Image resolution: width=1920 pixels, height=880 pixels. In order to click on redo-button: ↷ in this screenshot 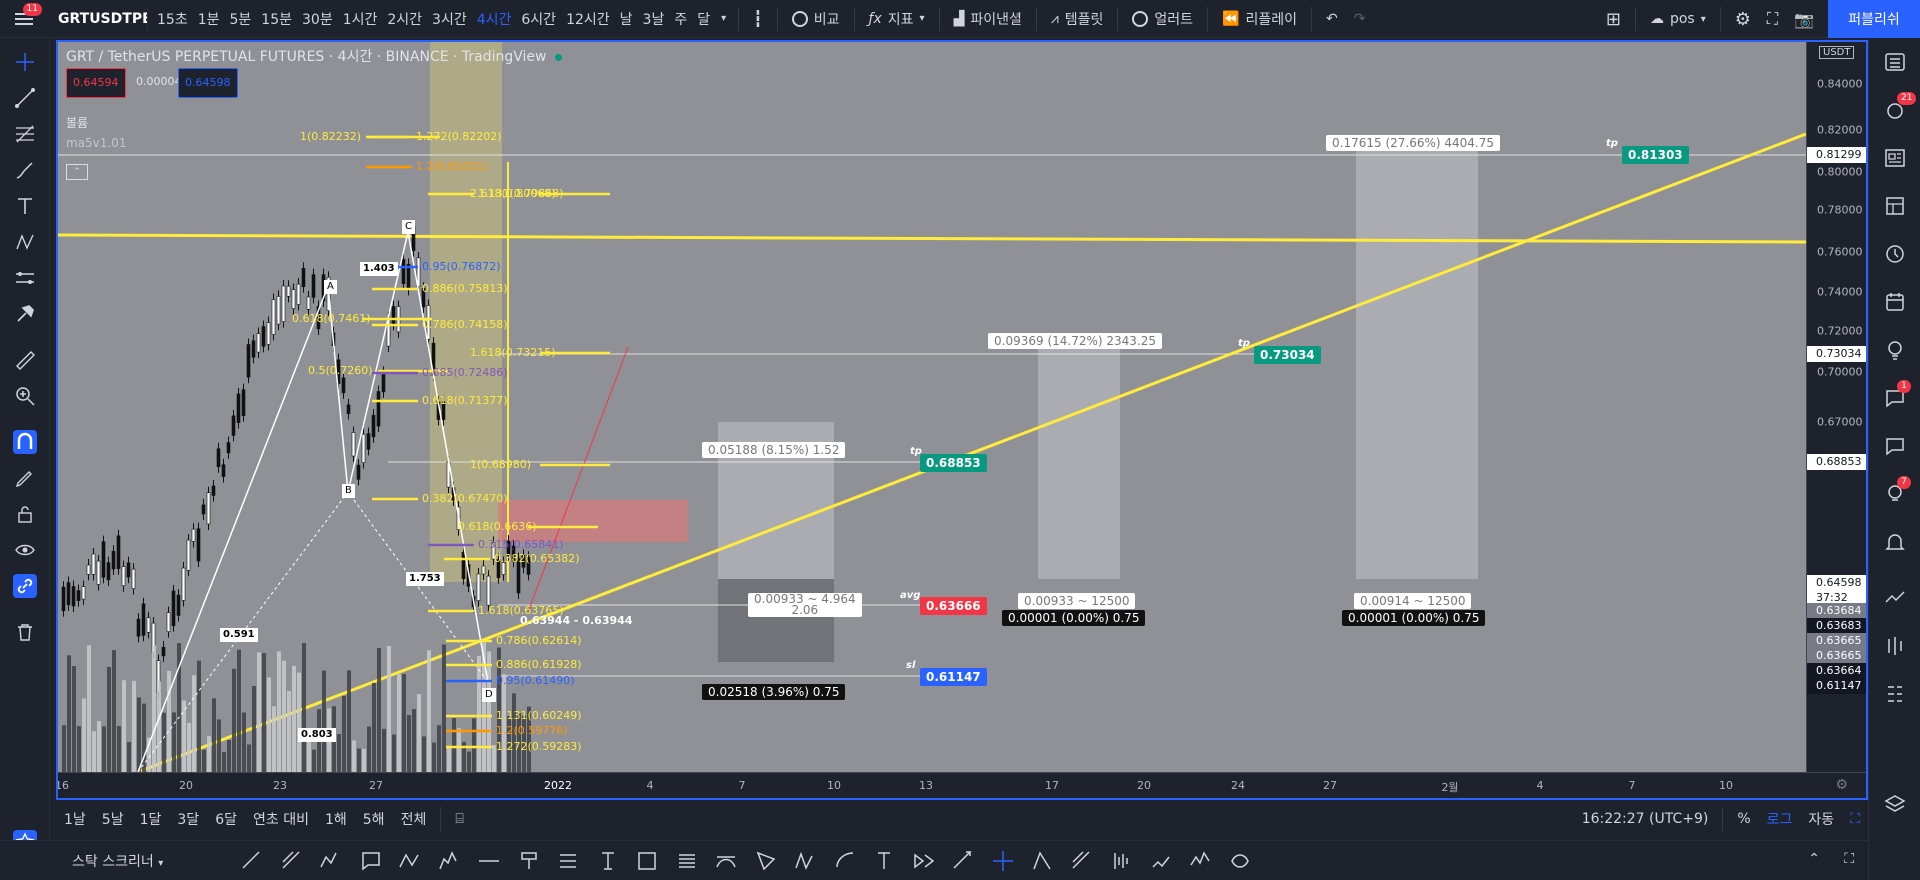, I will do `click(1360, 19)`.